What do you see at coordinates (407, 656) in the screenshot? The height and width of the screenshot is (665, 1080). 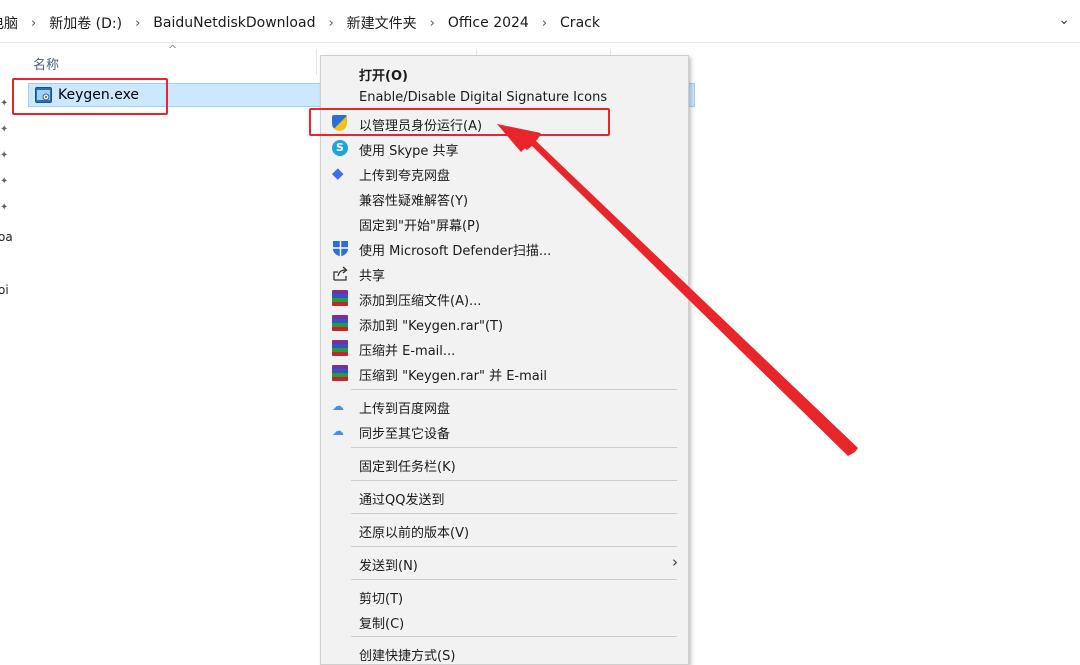 I see `menu-item-label: 创建快捷方式(S)` at bounding box center [407, 656].